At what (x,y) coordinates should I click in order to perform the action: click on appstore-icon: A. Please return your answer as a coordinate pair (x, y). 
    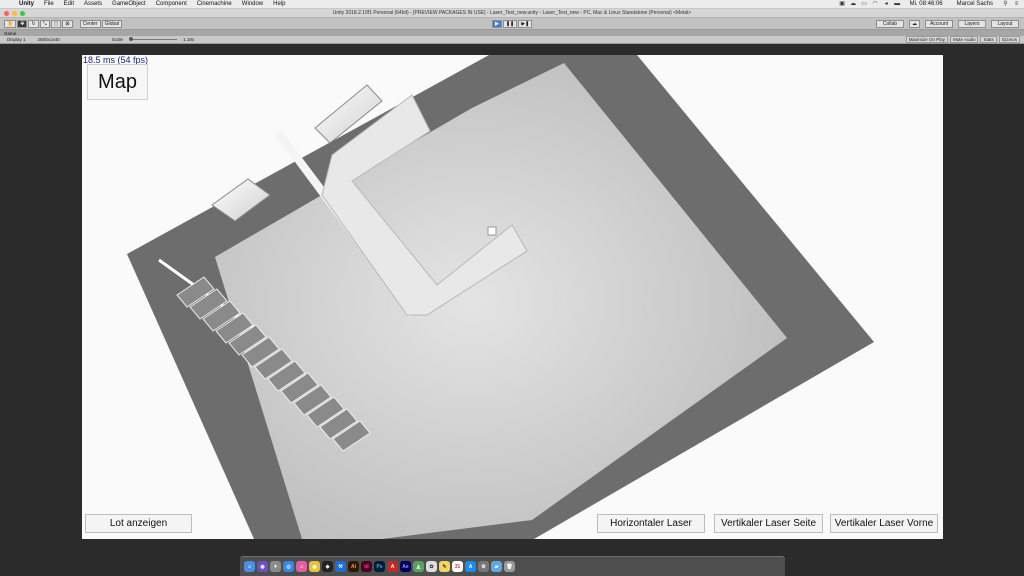
    Looking at the image, I should click on (470, 566).